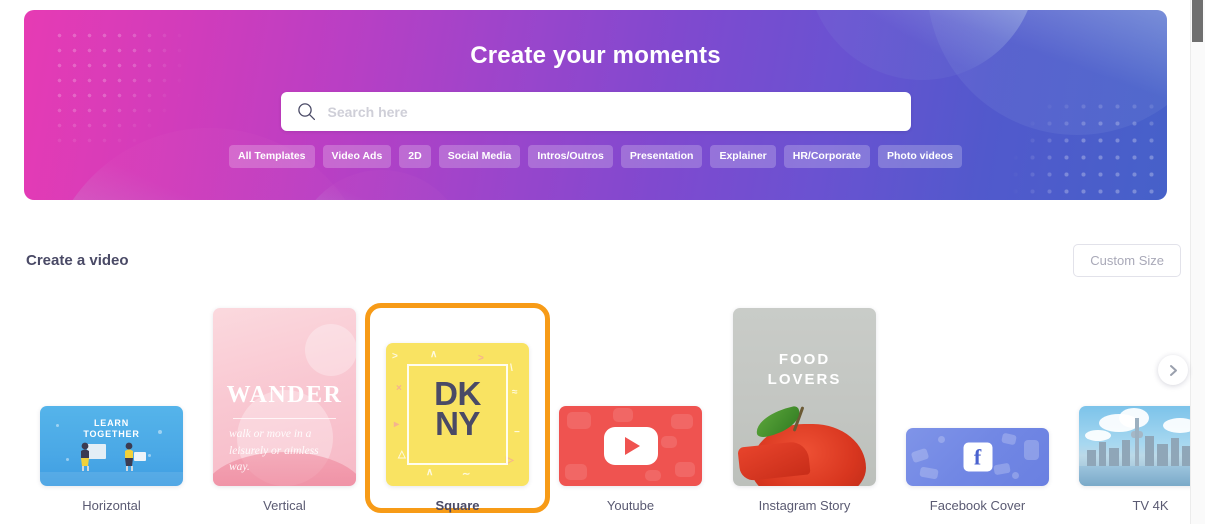  What do you see at coordinates (111, 505) in the screenshot?
I see `format-card-label-horizontal: Horizontal` at bounding box center [111, 505].